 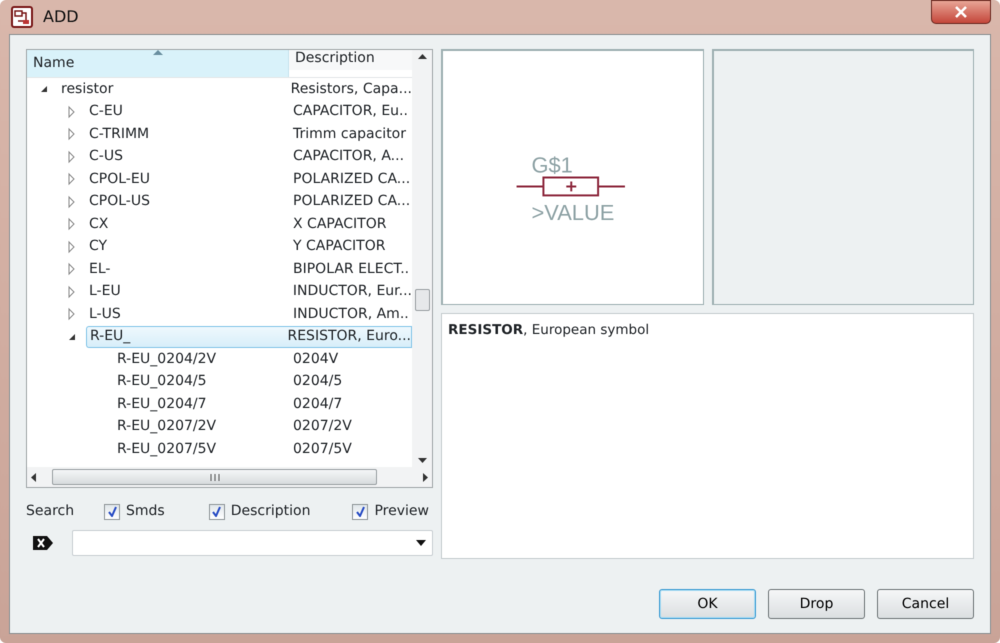 I want to click on tree-row: L-US INDUCTOR, Am.., so click(x=219, y=314).